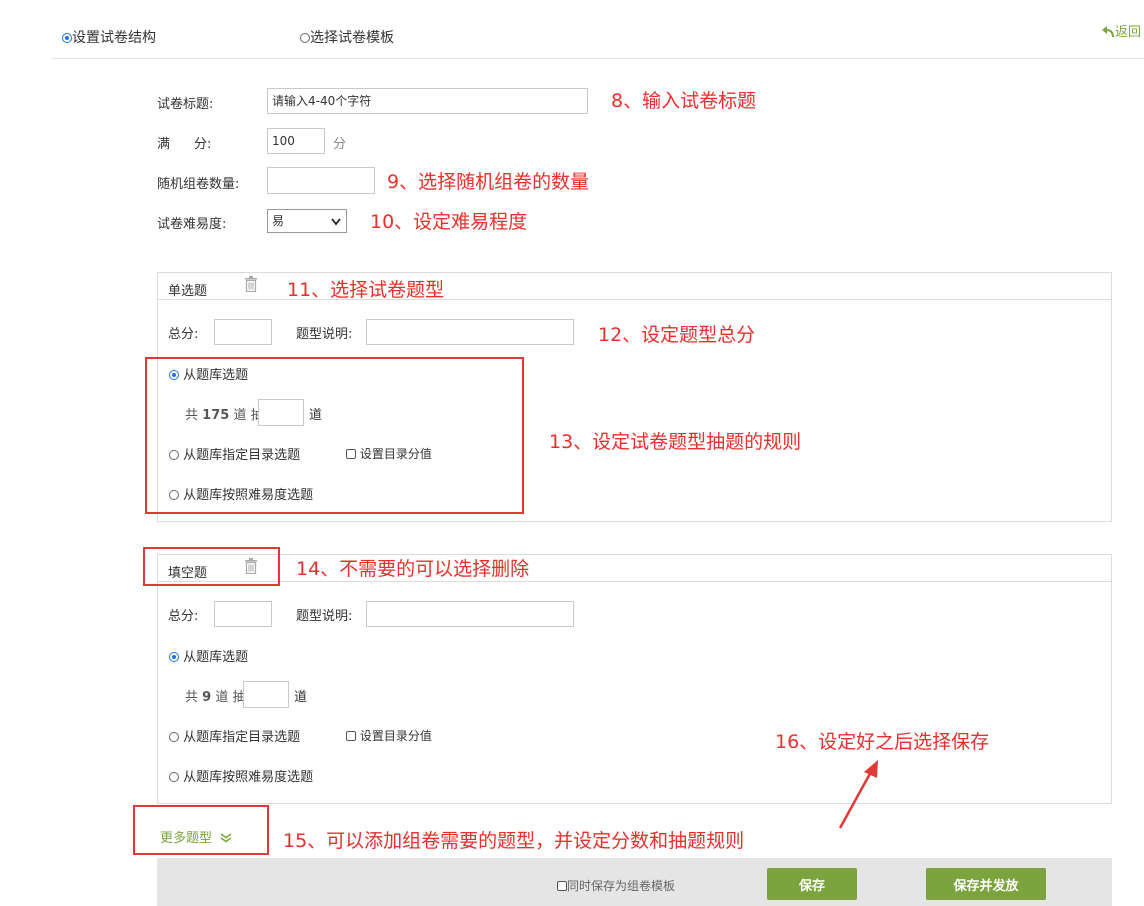 The image size is (1144, 906). Describe the element at coordinates (514, 841) in the screenshot. I see `annotation-15: 15、可以添加组卷需要的题型，并设定分数和抽题规则` at that location.